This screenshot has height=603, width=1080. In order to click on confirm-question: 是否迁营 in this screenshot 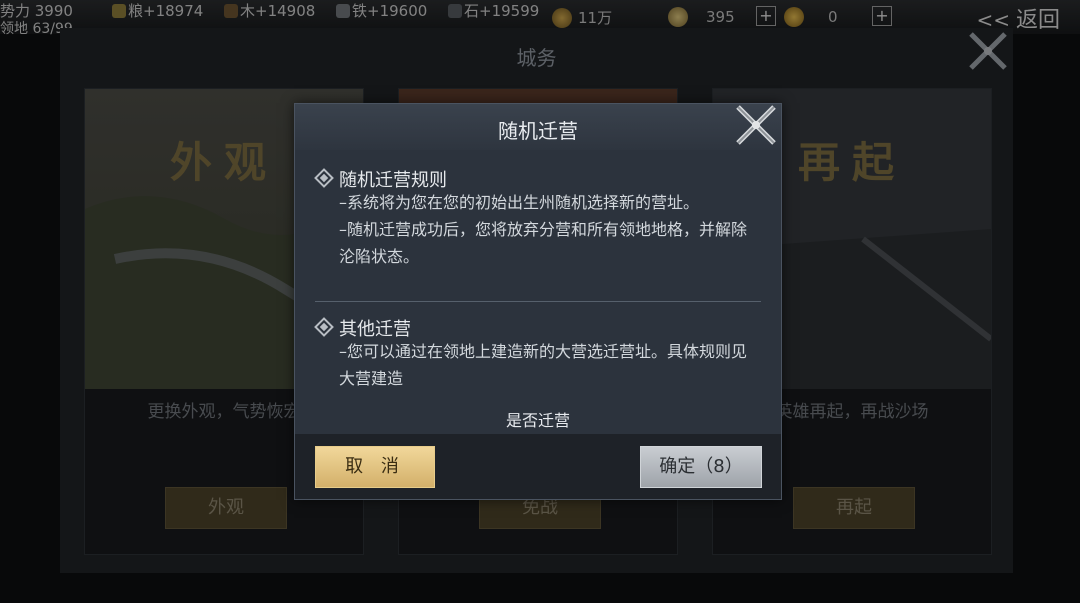, I will do `click(537, 420)`.